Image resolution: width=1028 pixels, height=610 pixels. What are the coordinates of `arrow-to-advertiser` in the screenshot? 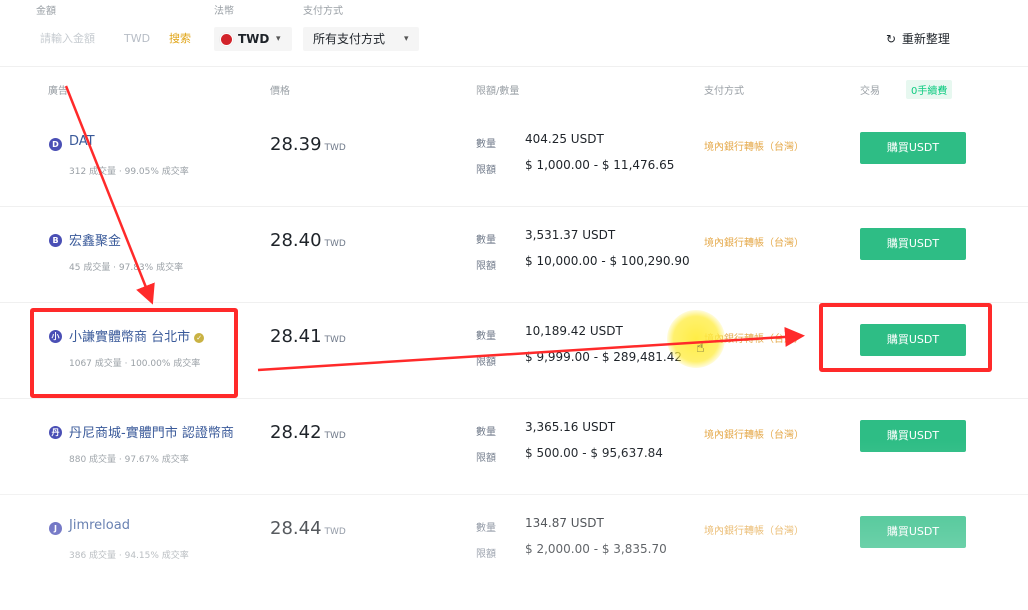 It's located at (109, 195).